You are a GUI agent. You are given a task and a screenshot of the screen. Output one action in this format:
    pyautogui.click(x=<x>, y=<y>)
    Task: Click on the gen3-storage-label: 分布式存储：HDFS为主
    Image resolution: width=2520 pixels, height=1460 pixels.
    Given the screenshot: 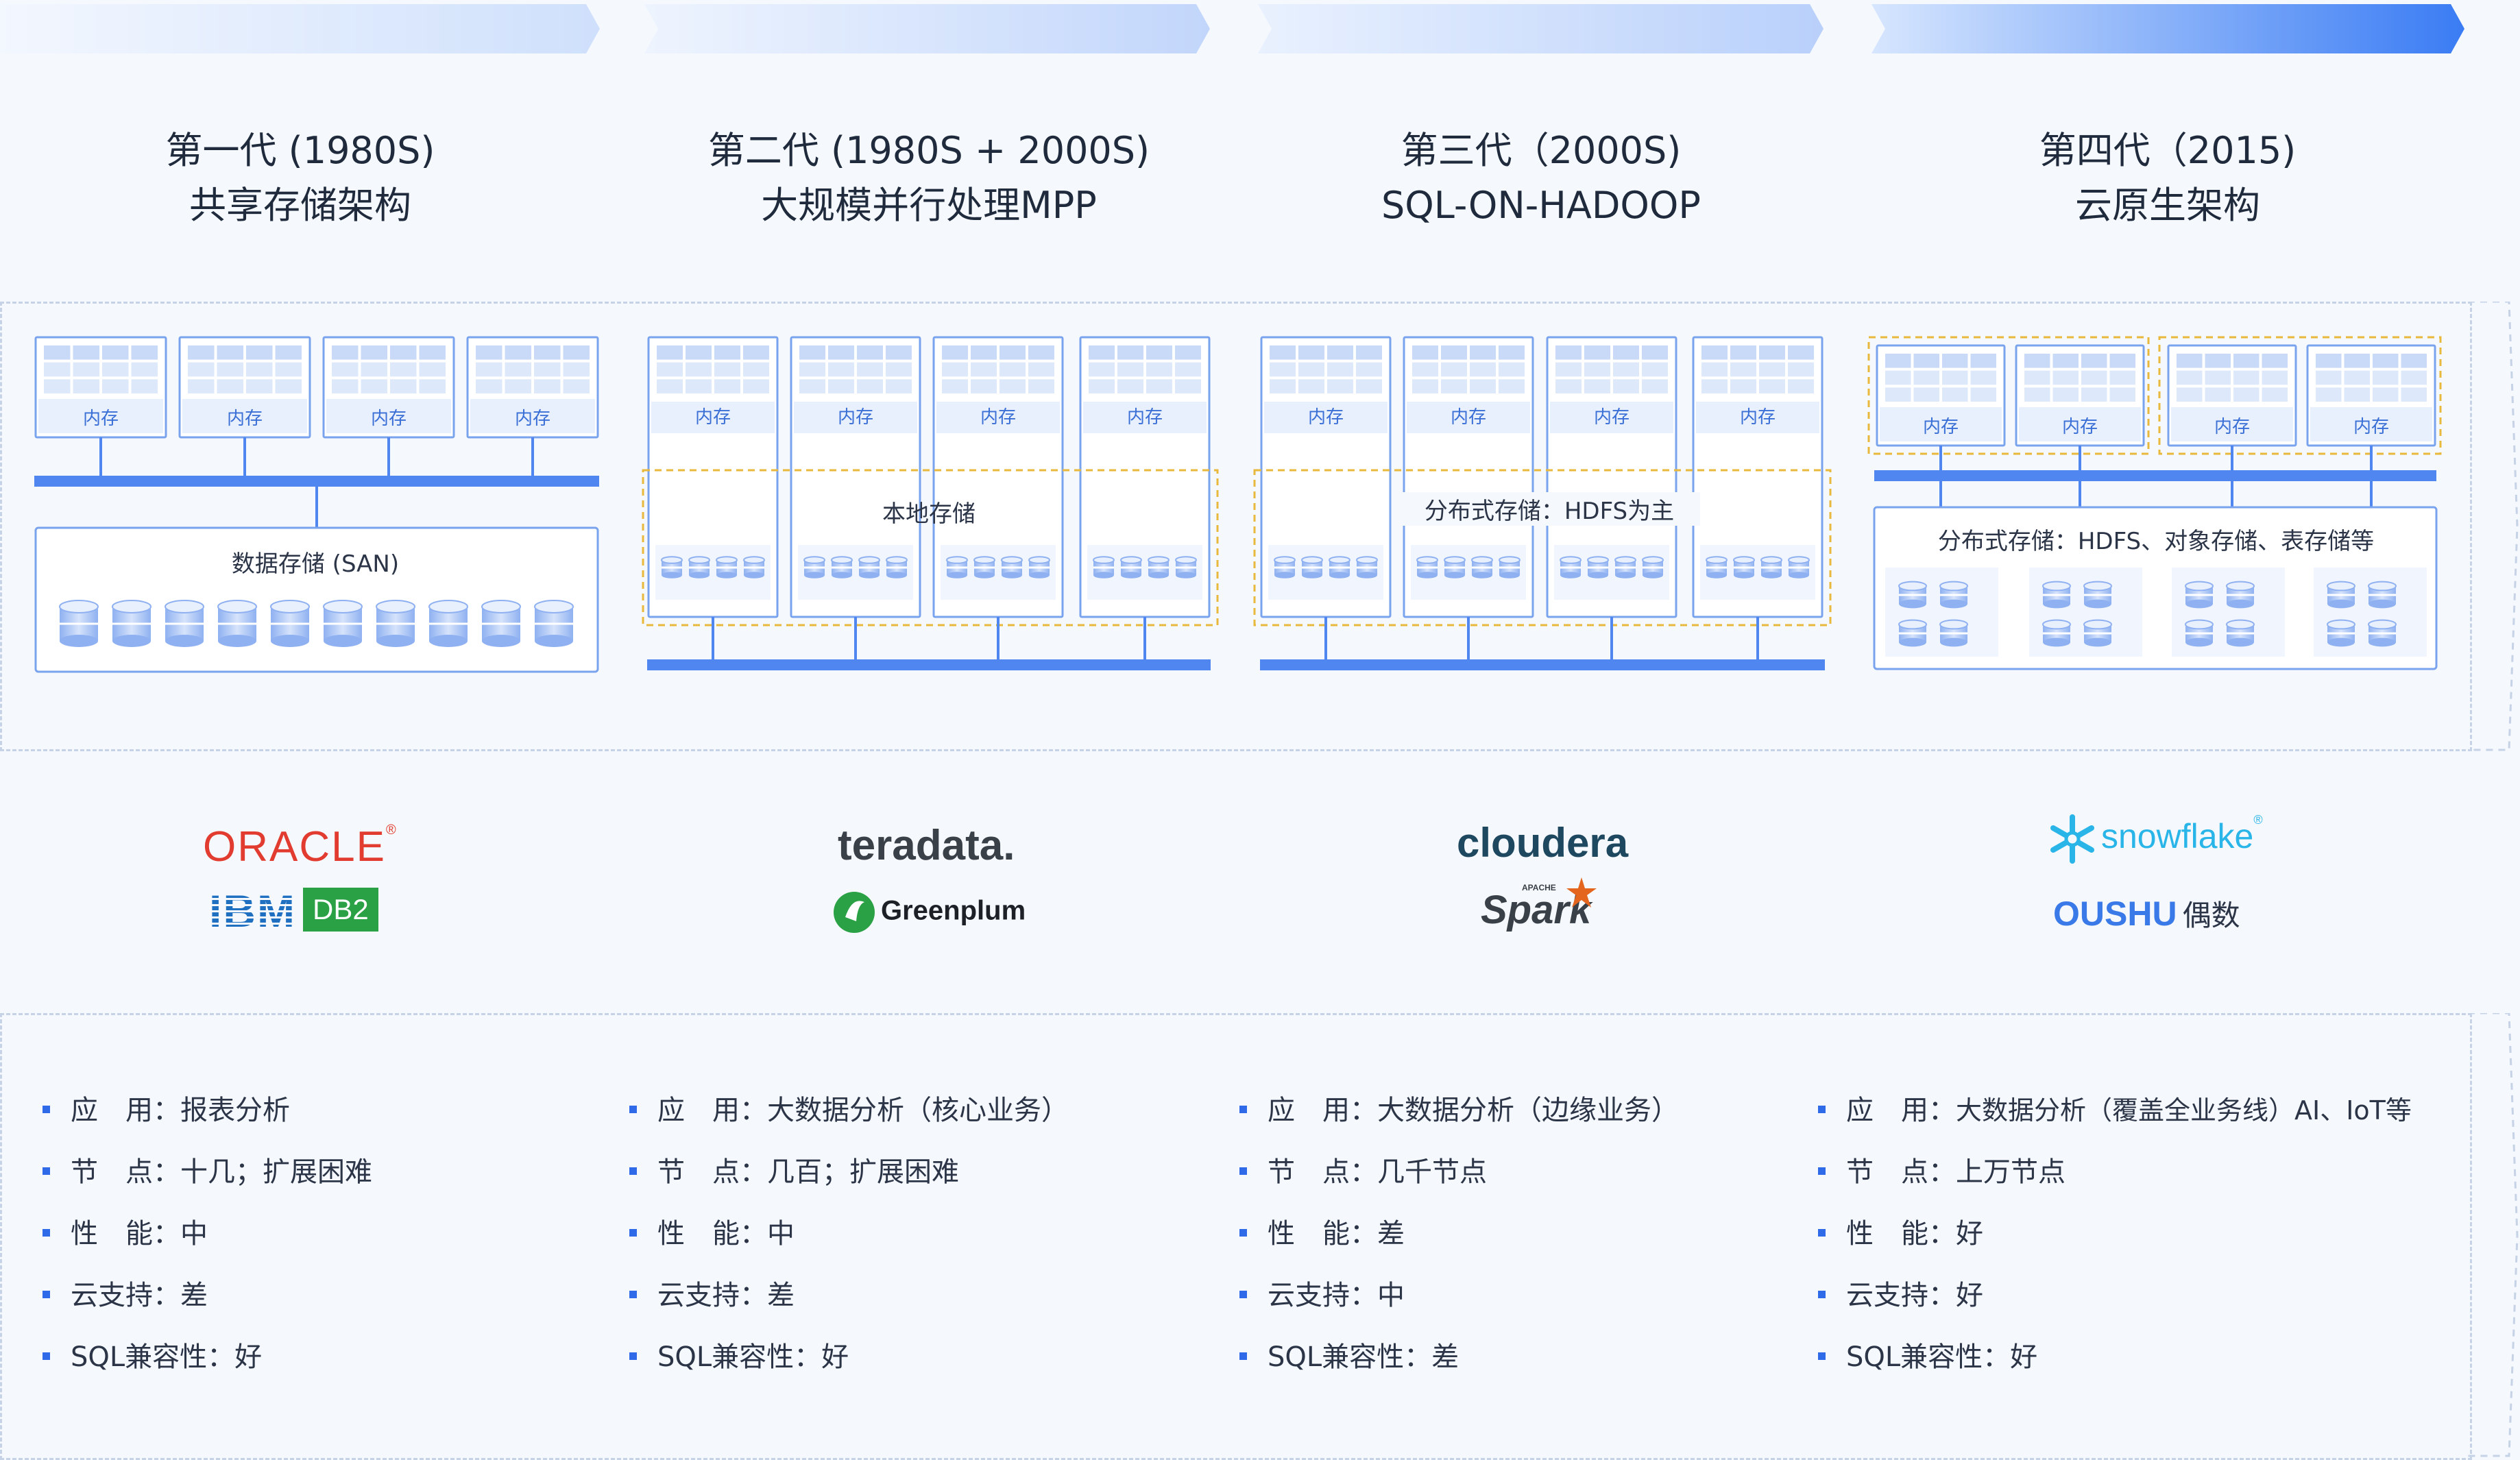 What is the action you would take?
    pyautogui.click(x=1549, y=509)
    